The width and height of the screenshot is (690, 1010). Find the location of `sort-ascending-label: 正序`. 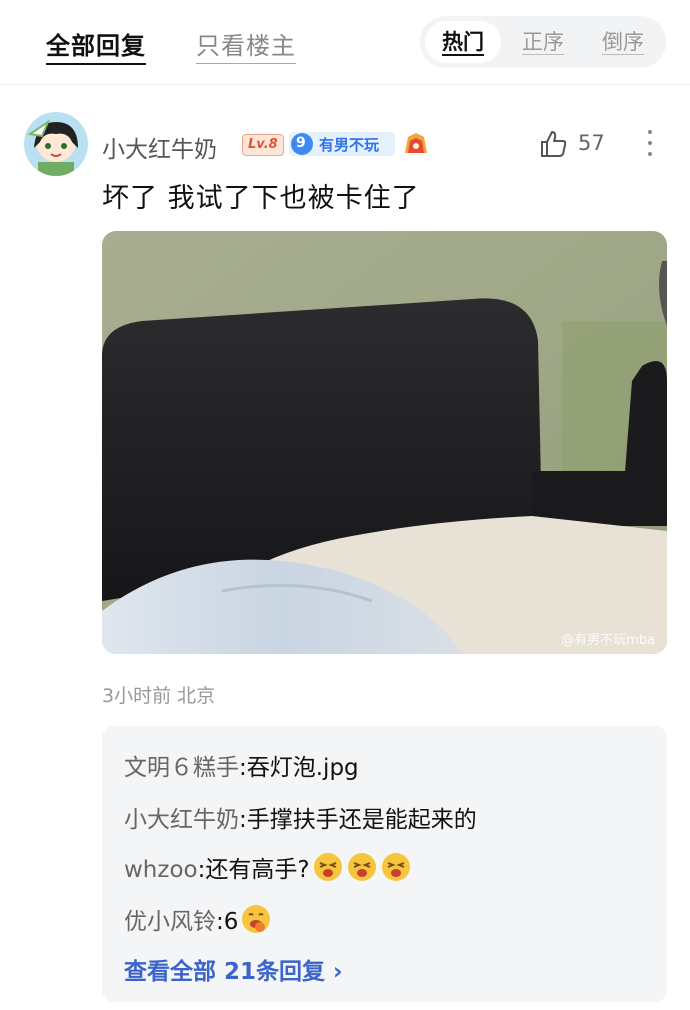

sort-ascending-label: 正序 is located at coordinates (543, 42).